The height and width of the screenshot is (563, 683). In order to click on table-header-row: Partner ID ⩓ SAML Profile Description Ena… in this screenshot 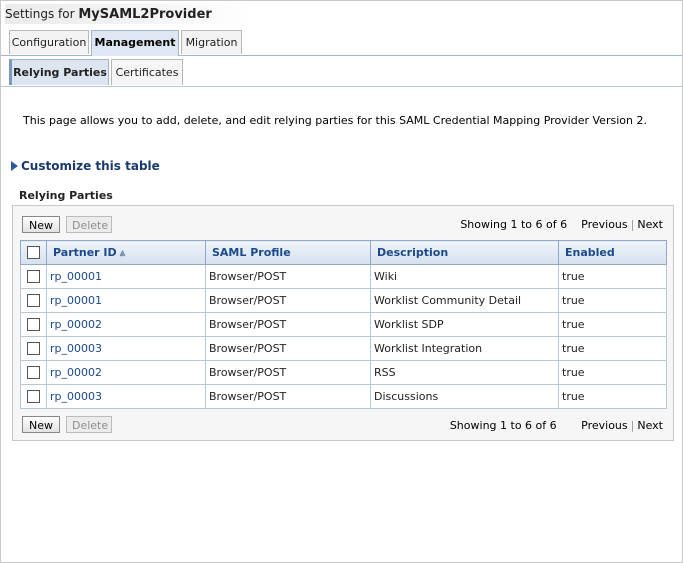, I will do `click(343, 252)`.